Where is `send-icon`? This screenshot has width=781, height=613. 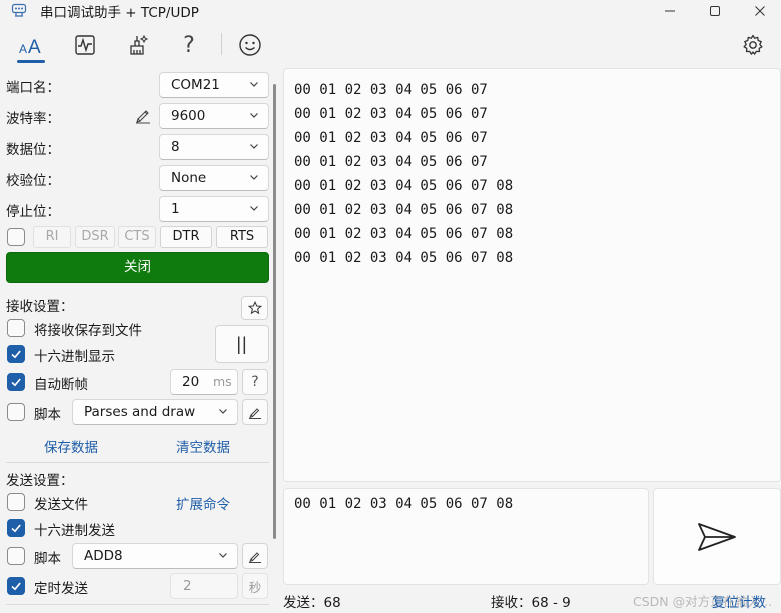
send-icon is located at coordinates (717, 536).